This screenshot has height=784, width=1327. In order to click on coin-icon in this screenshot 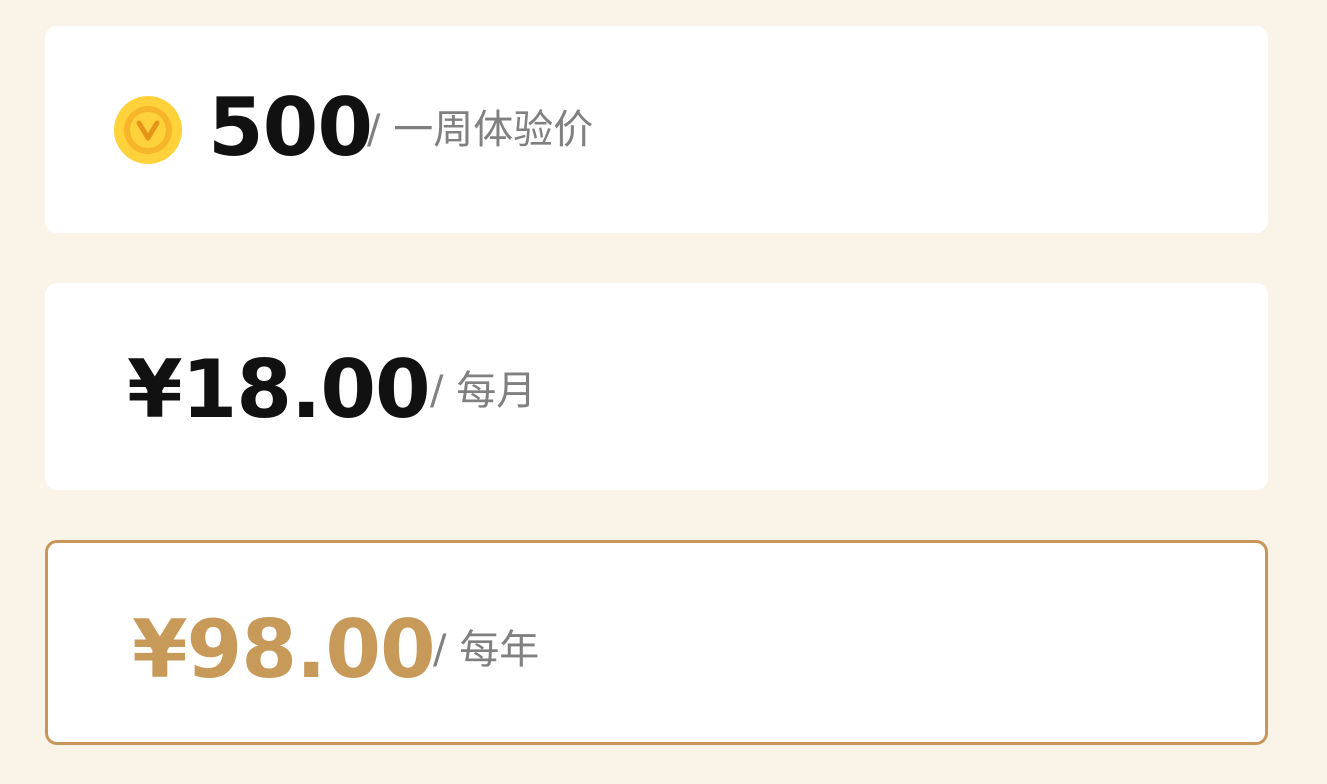, I will do `click(148, 130)`.